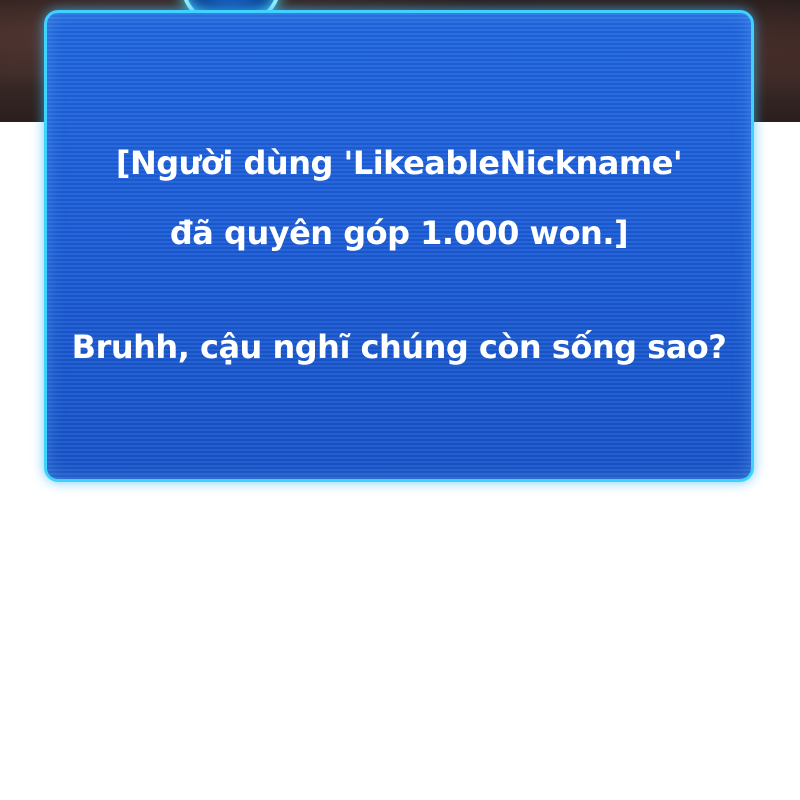  I want to click on donation-line-2: đã quyên góp 1.000 won.], so click(399, 233).